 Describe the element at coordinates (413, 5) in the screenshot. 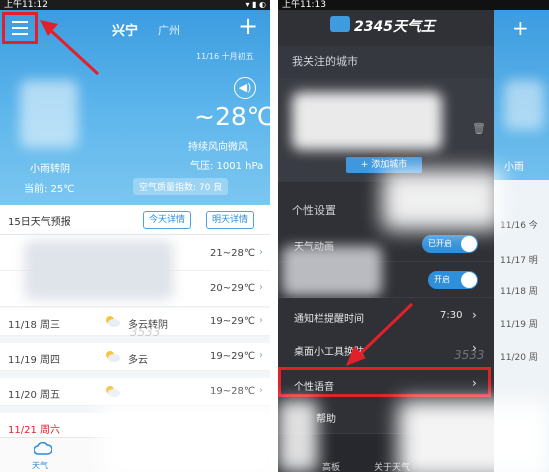

I see `status-bar: 上午11:13` at that location.